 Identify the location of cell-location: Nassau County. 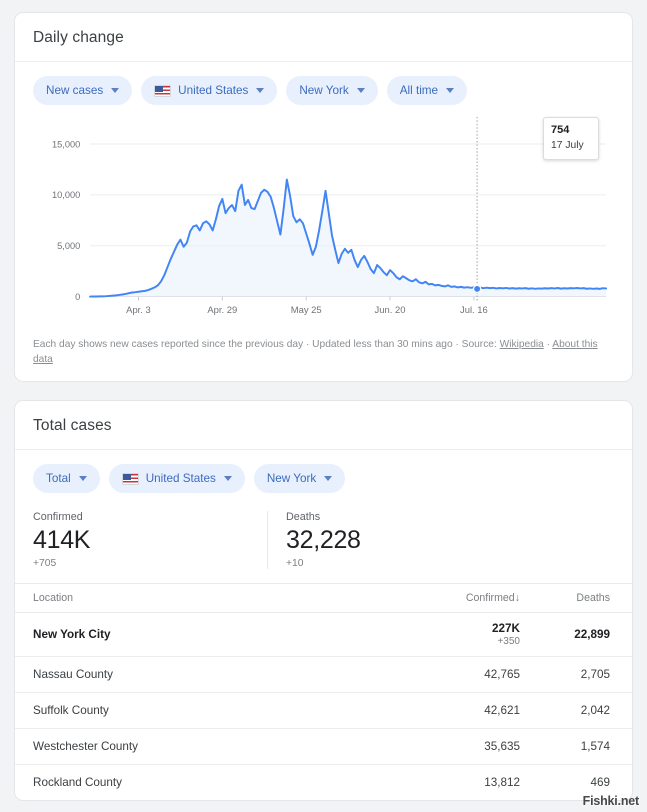
(202, 674).